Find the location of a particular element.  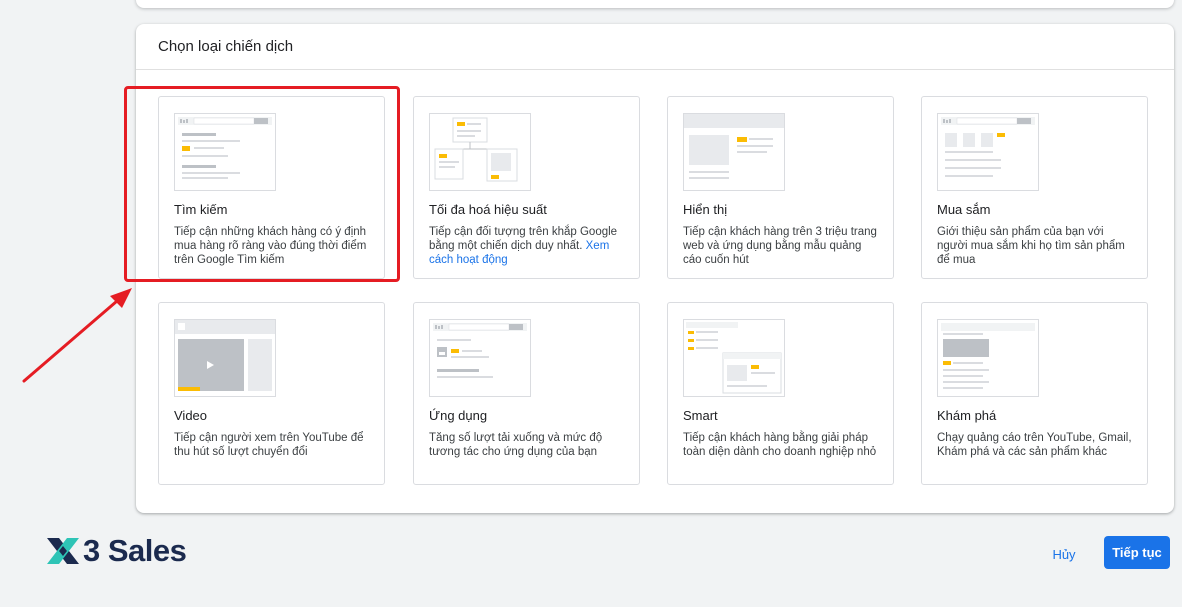

campaign-title: Khám phá is located at coordinates (967, 415).